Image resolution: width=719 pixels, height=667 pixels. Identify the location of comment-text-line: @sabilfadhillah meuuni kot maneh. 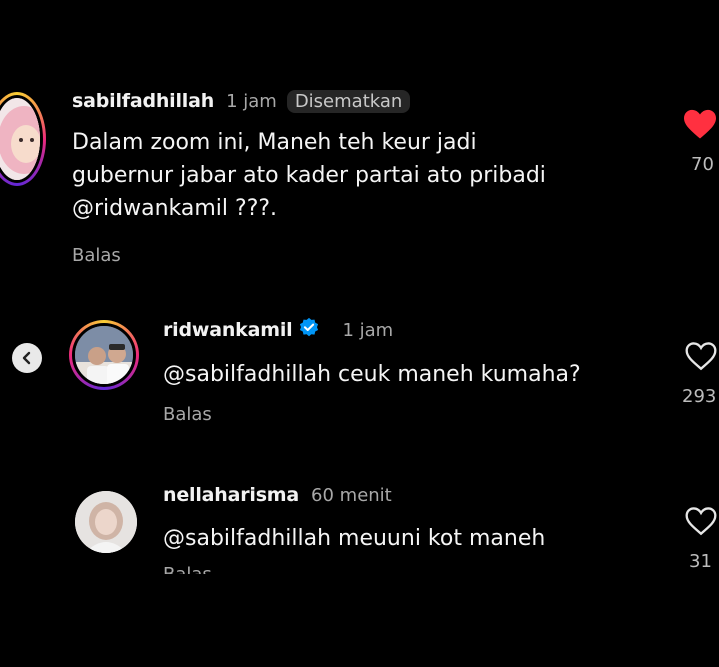
(354, 538).